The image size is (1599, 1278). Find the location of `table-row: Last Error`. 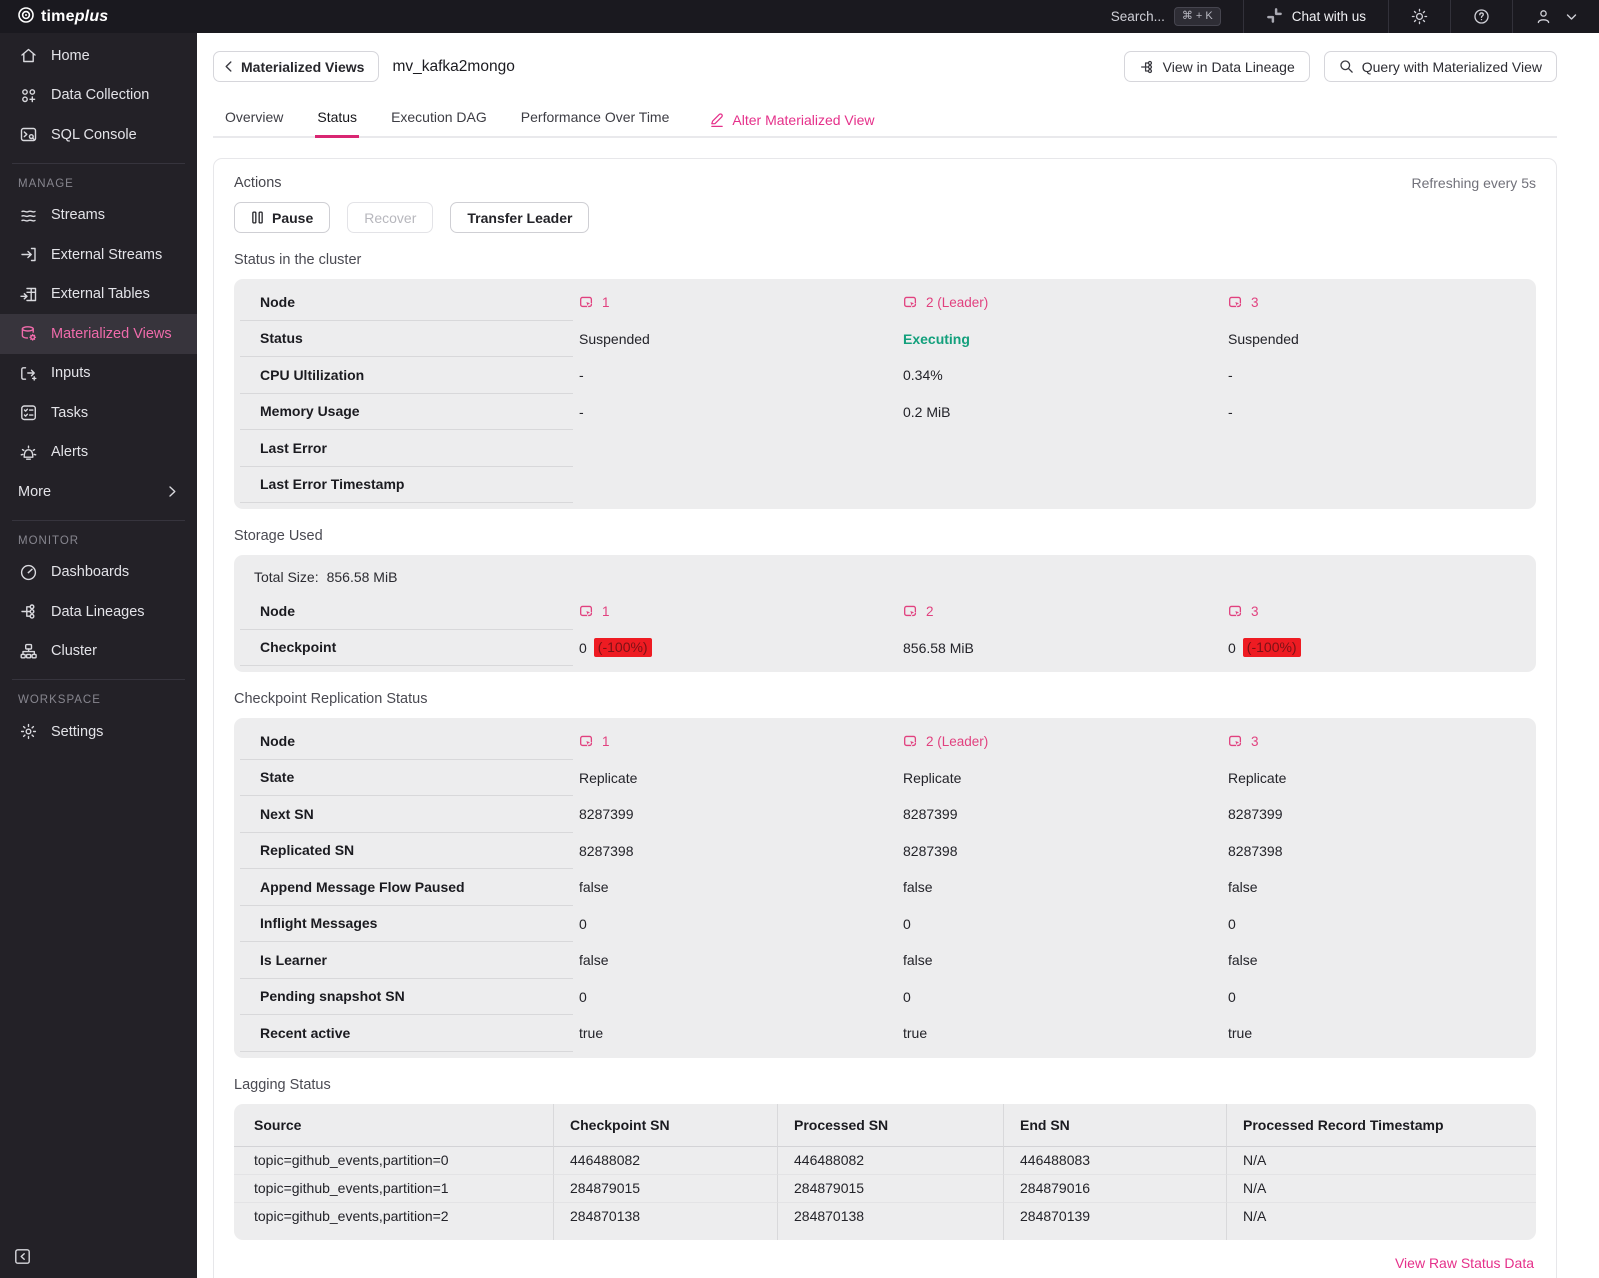

table-row: Last Error is located at coordinates (885, 448).